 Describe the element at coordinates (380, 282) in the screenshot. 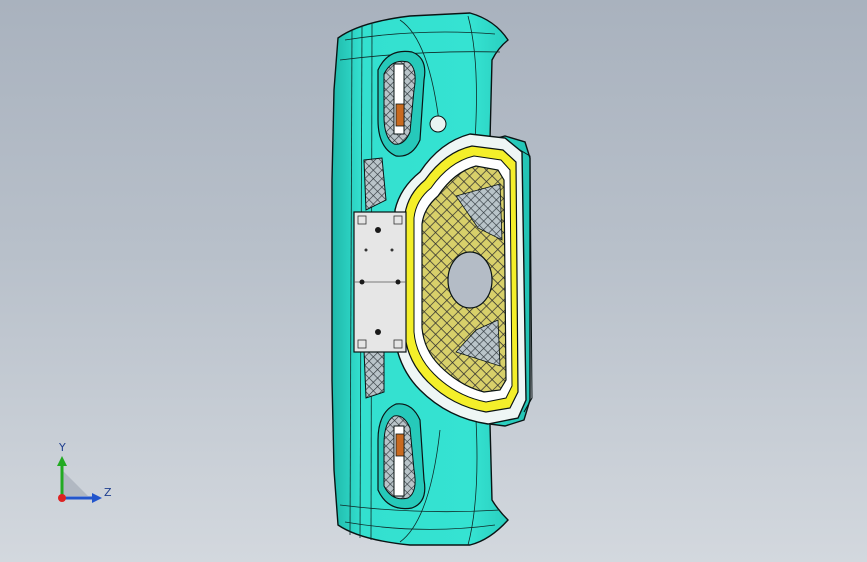

I see `license-plate-bracket` at that location.